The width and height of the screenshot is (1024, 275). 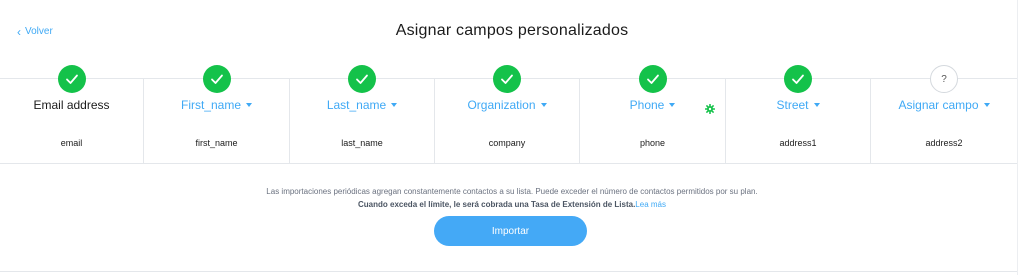 I want to click on mapping-column-street: Street address1, so click(x=798, y=114).